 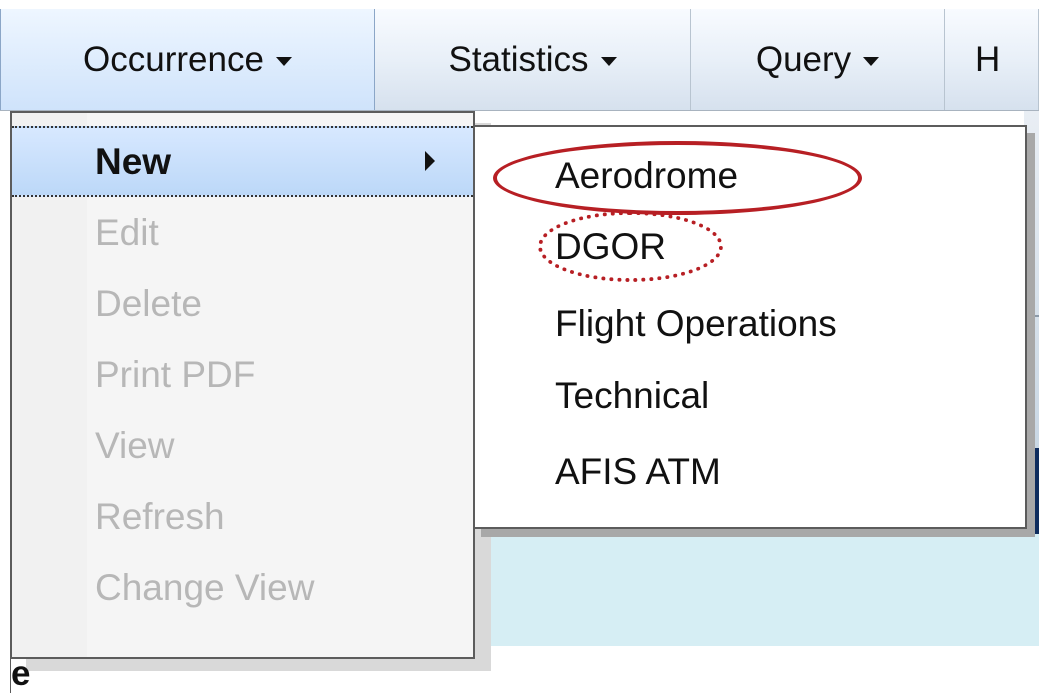 What do you see at coordinates (127, 232) in the screenshot?
I see `menu-item-edit-label: Edit` at bounding box center [127, 232].